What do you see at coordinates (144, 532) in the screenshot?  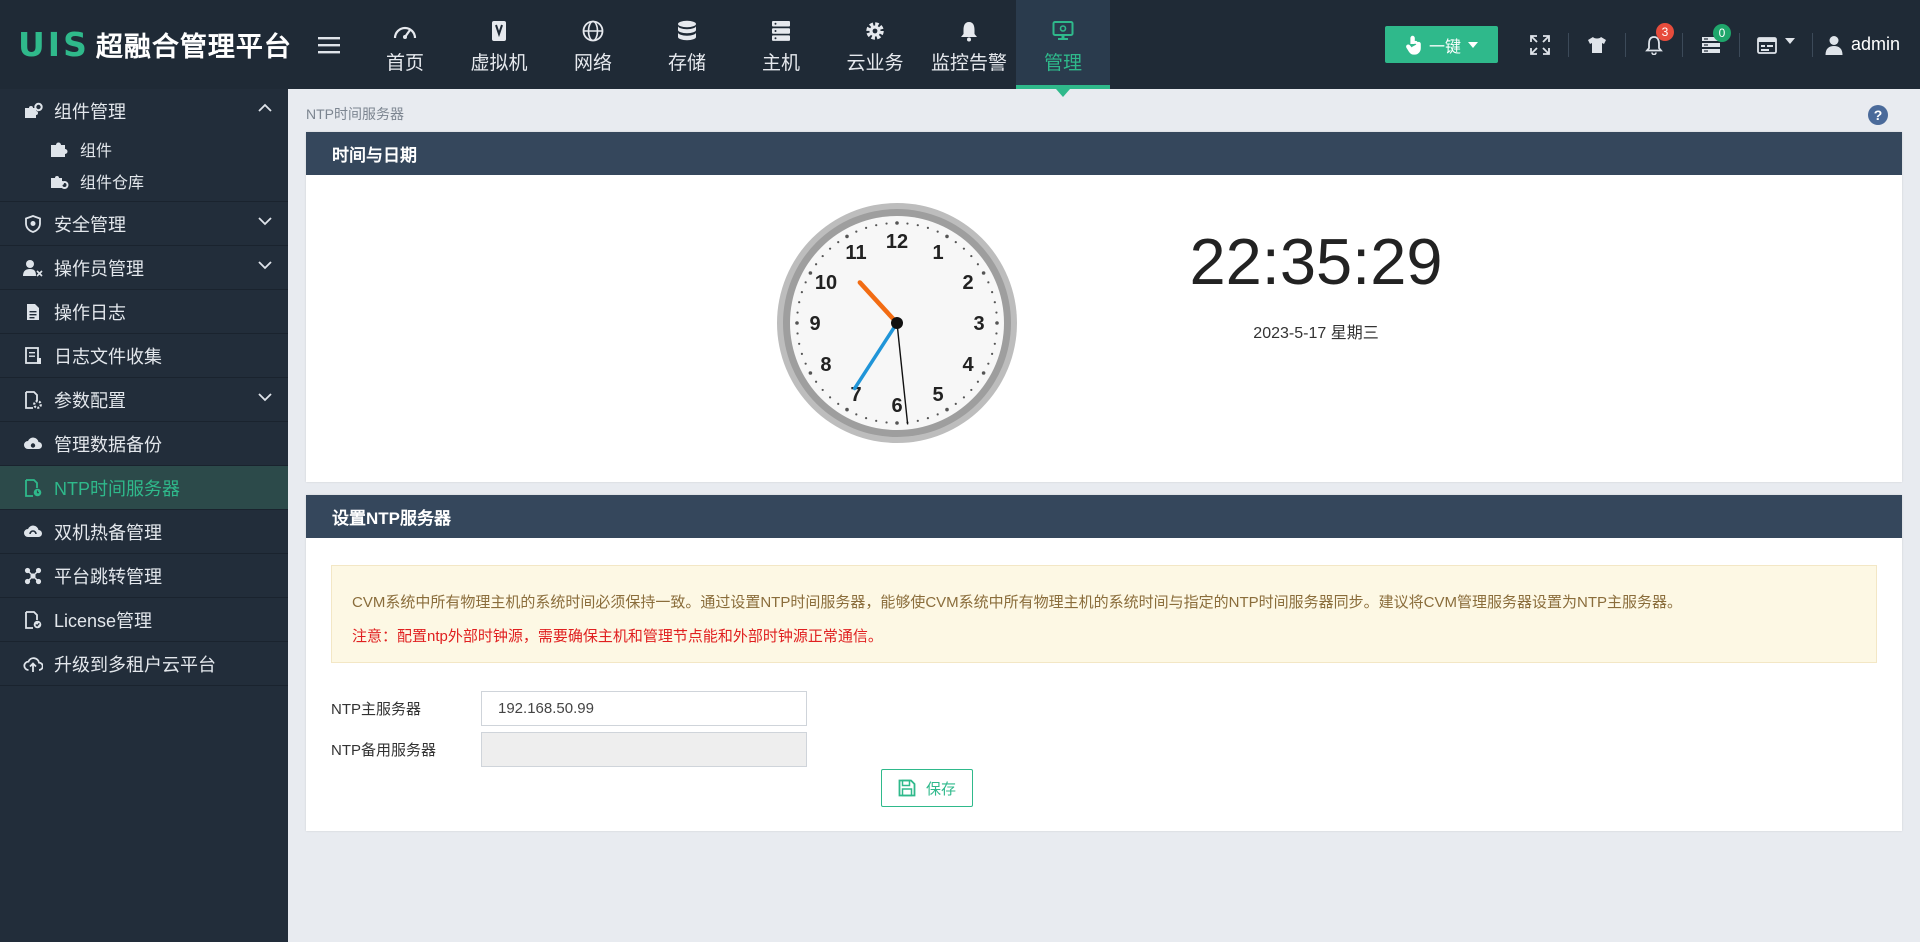 I see `sidebar-item-hot-standby: 双机热备管理` at bounding box center [144, 532].